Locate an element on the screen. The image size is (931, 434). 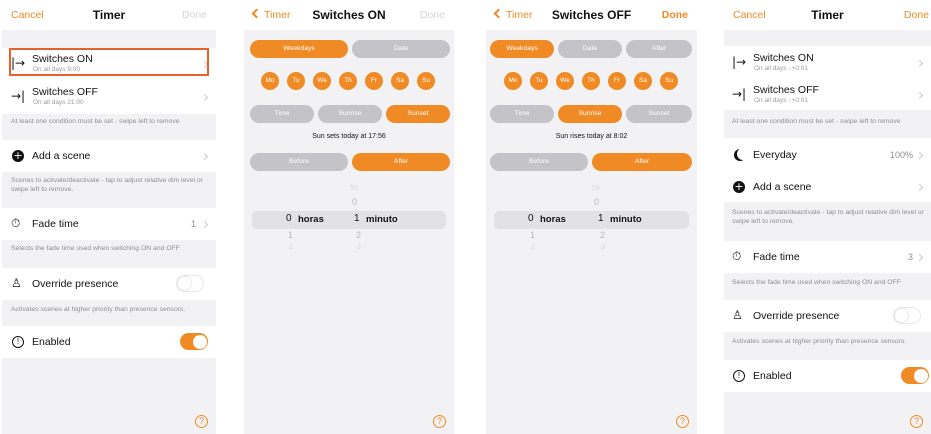
info-icon: ! is located at coordinates (18, 342).